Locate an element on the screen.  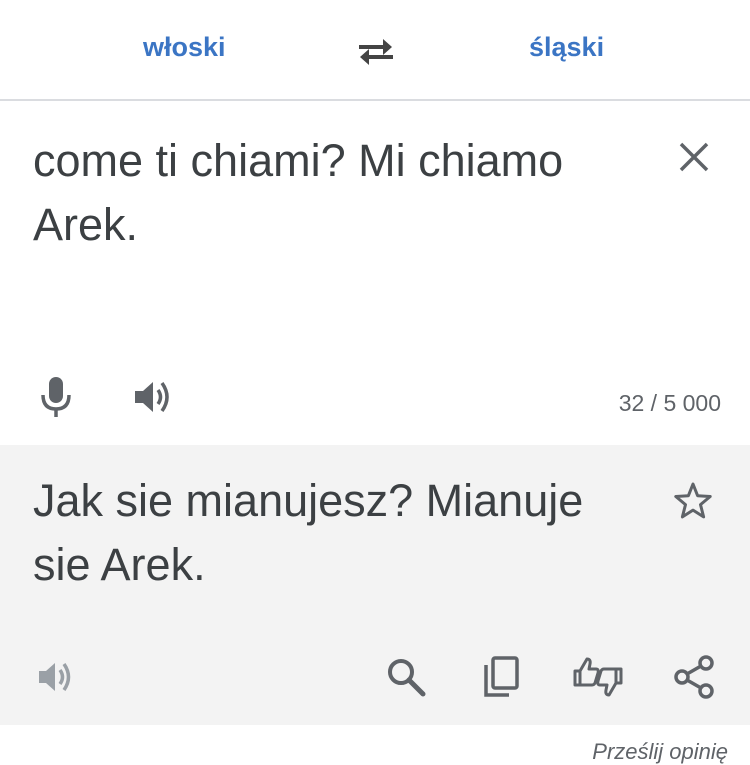
feedback-icon is located at coordinates (598, 677).